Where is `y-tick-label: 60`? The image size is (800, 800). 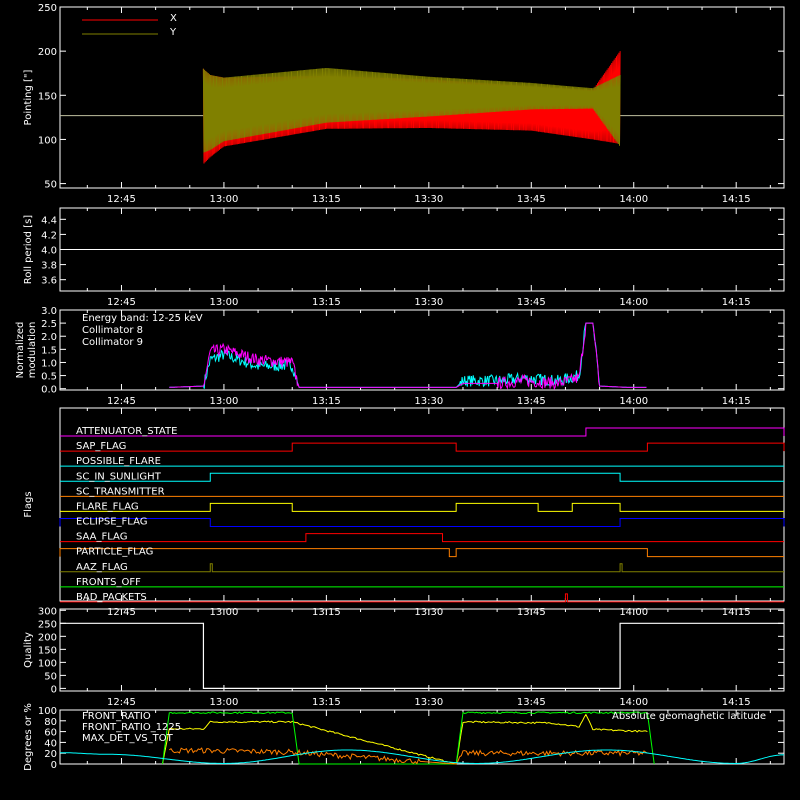
y-tick-label: 60 is located at coordinates (50, 733).